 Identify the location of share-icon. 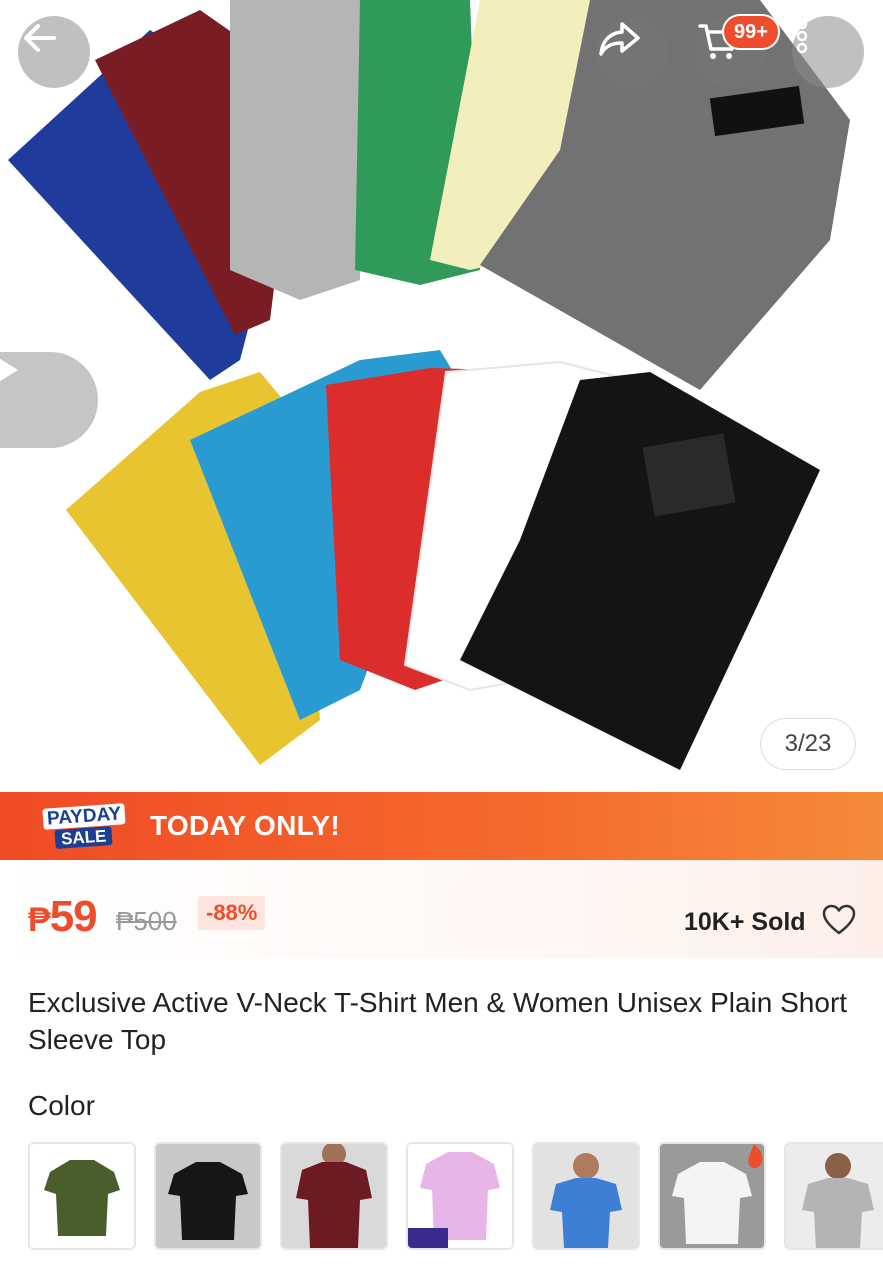
(619, 39).